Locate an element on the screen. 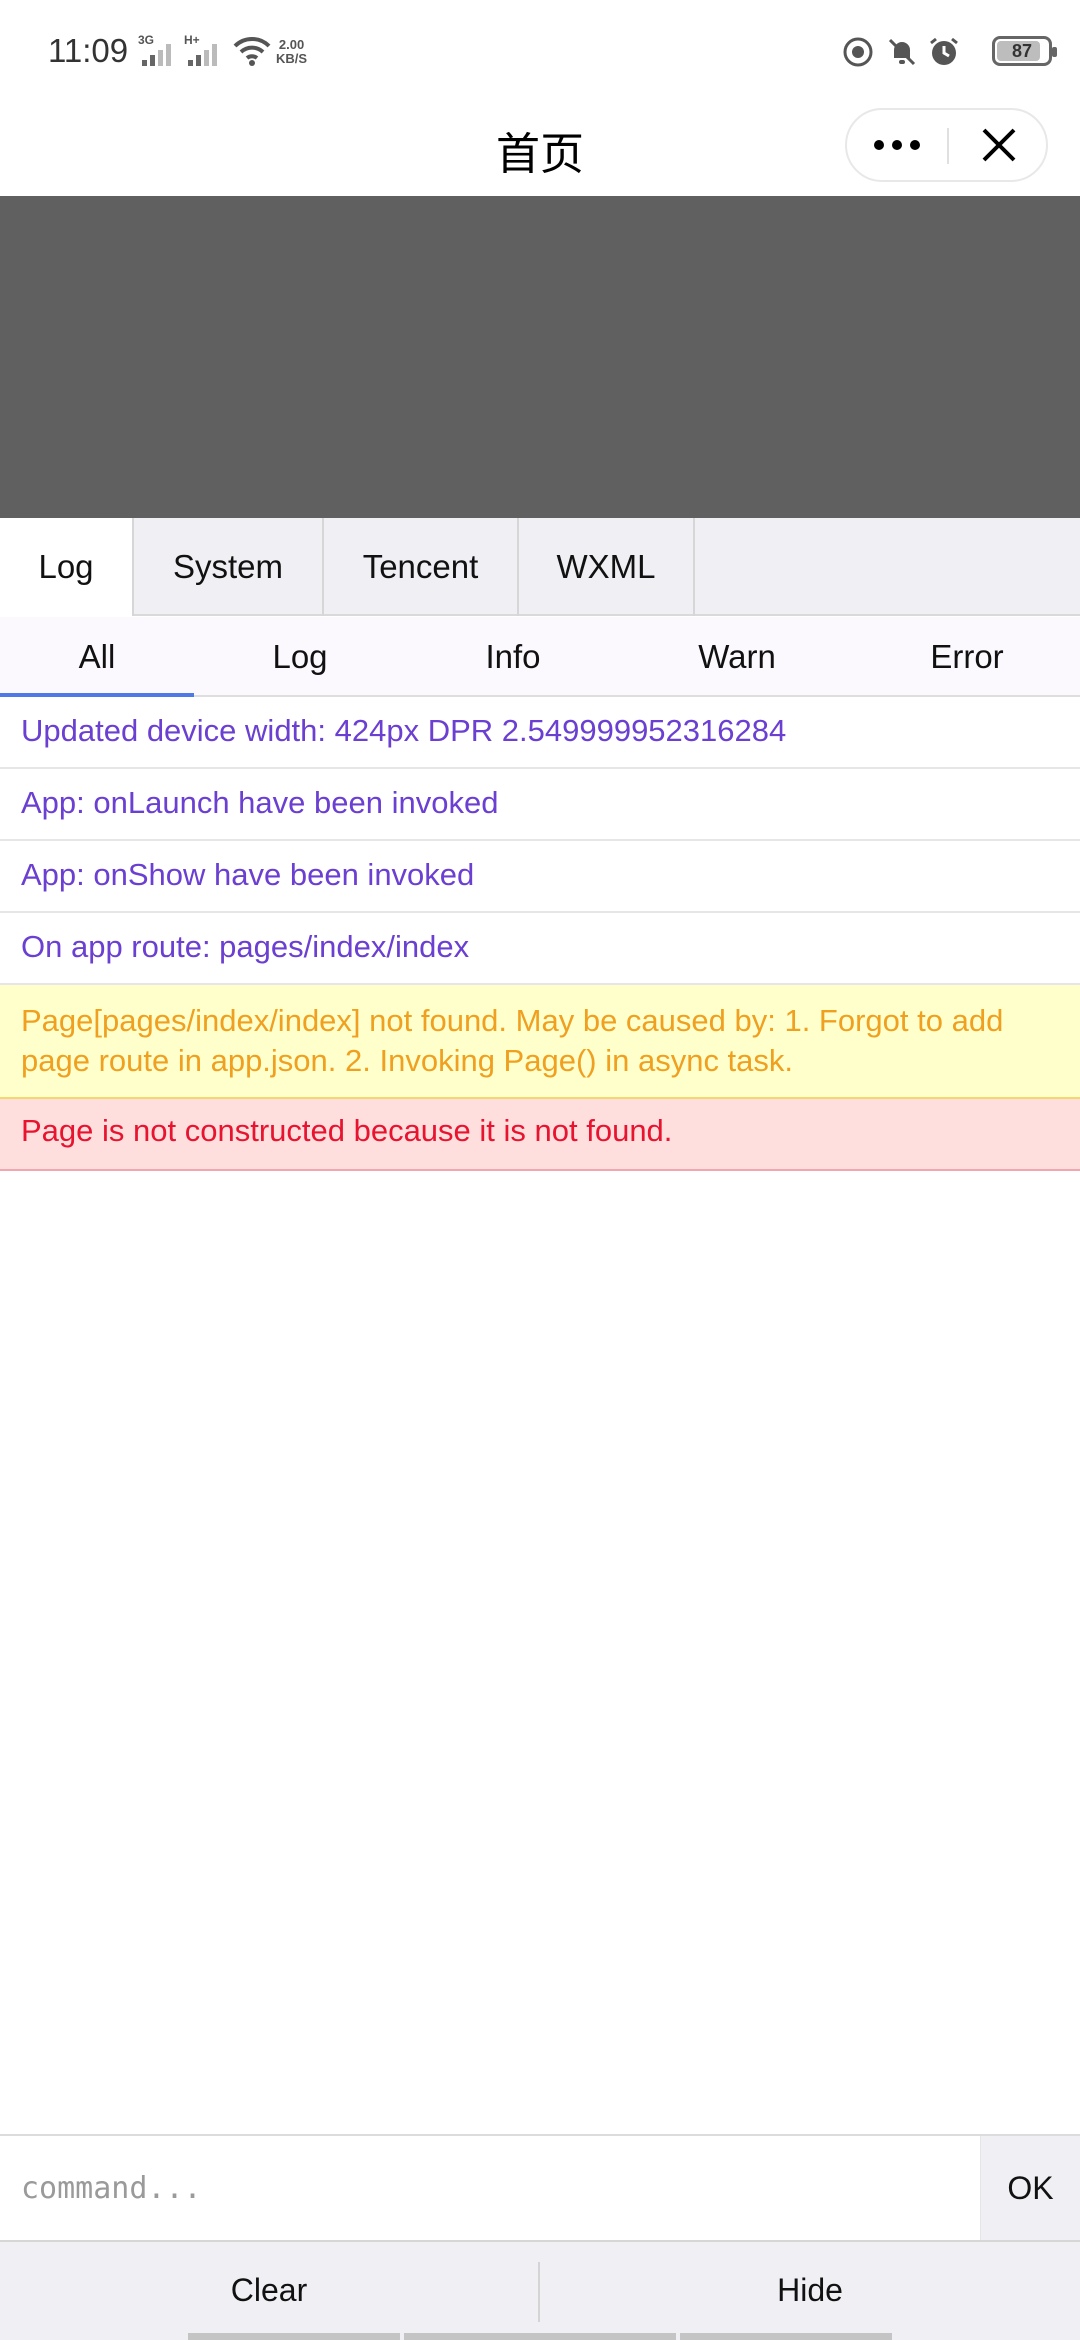 This screenshot has height=2340, width=1080. filter-all: All is located at coordinates (97, 657).